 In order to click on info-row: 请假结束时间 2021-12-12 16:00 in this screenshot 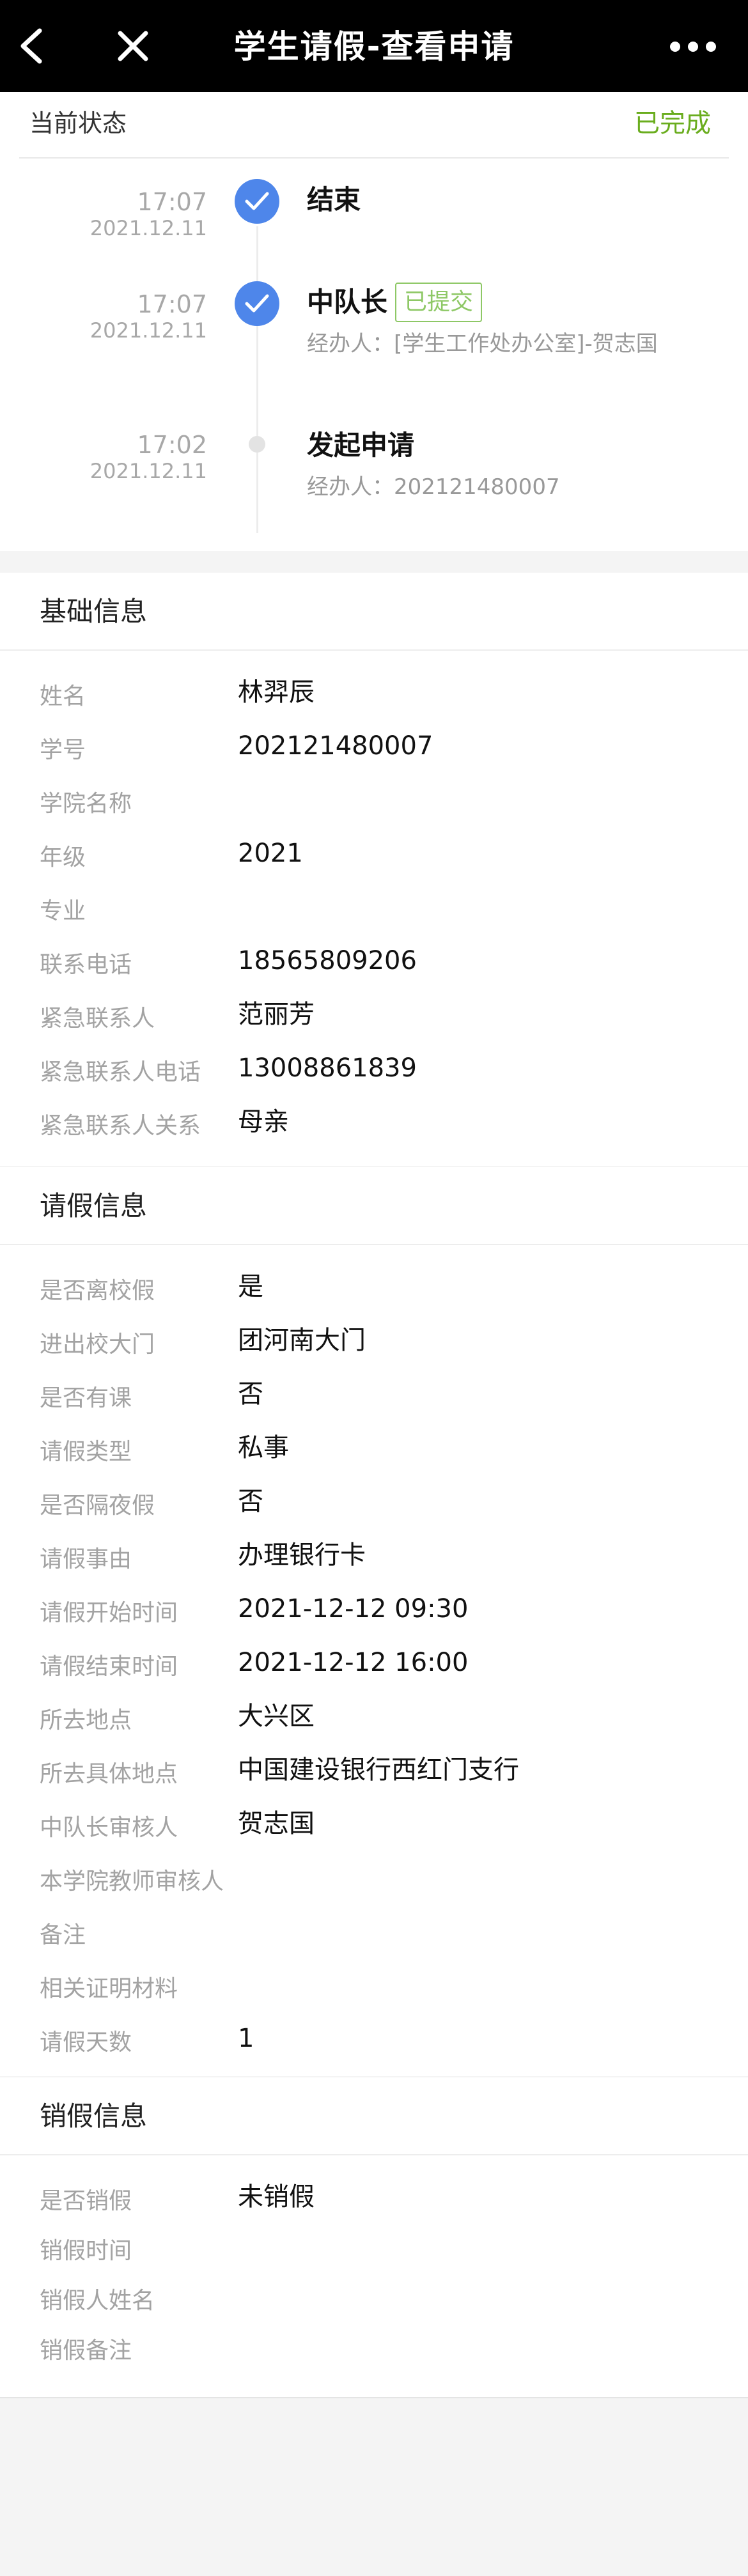, I will do `click(374, 1666)`.